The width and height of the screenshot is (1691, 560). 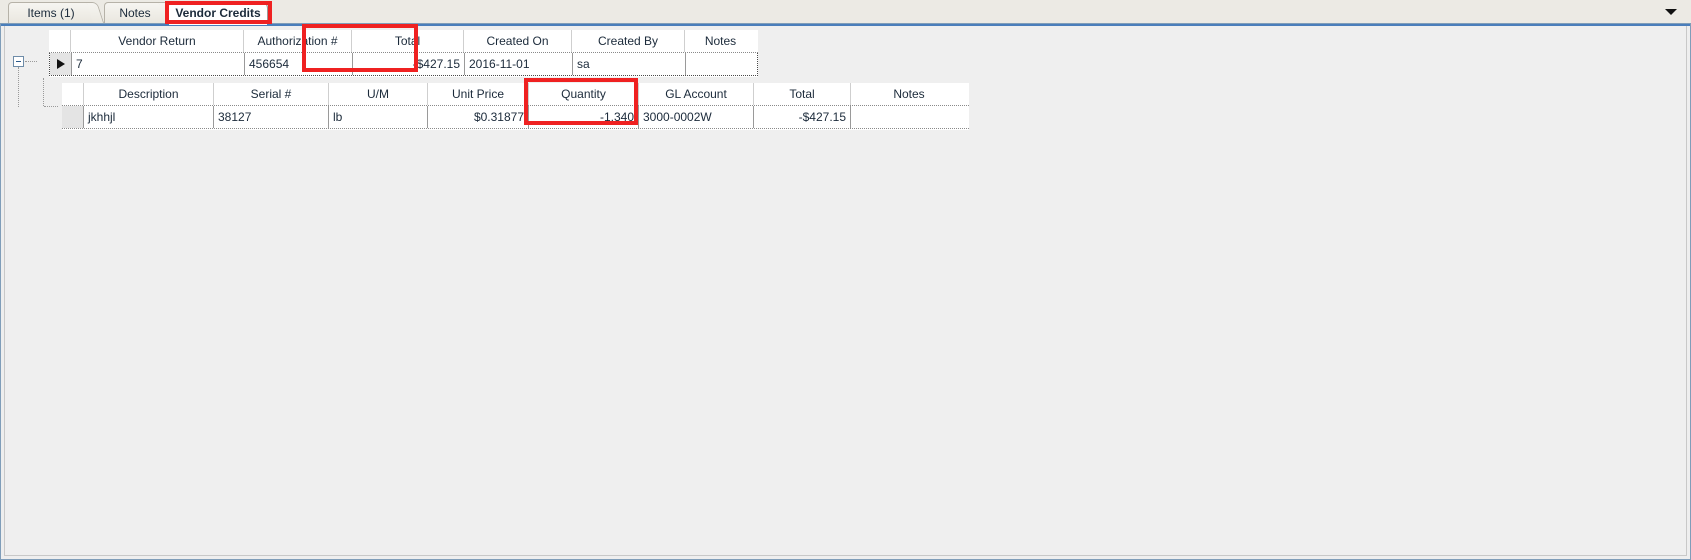 What do you see at coordinates (378, 94) in the screenshot?
I see `column-header-um: U/M` at bounding box center [378, 94].